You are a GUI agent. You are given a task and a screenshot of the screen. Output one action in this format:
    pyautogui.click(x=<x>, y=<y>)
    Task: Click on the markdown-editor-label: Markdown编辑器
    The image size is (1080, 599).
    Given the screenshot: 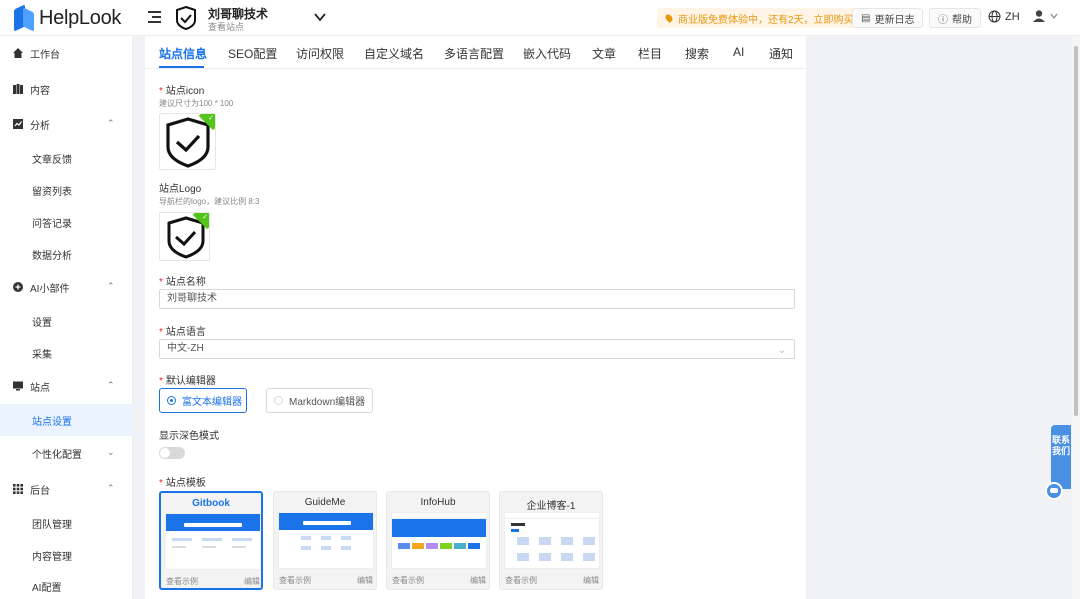 What is the action you would take?
    pyautogui.click(x=327, y=402)
    